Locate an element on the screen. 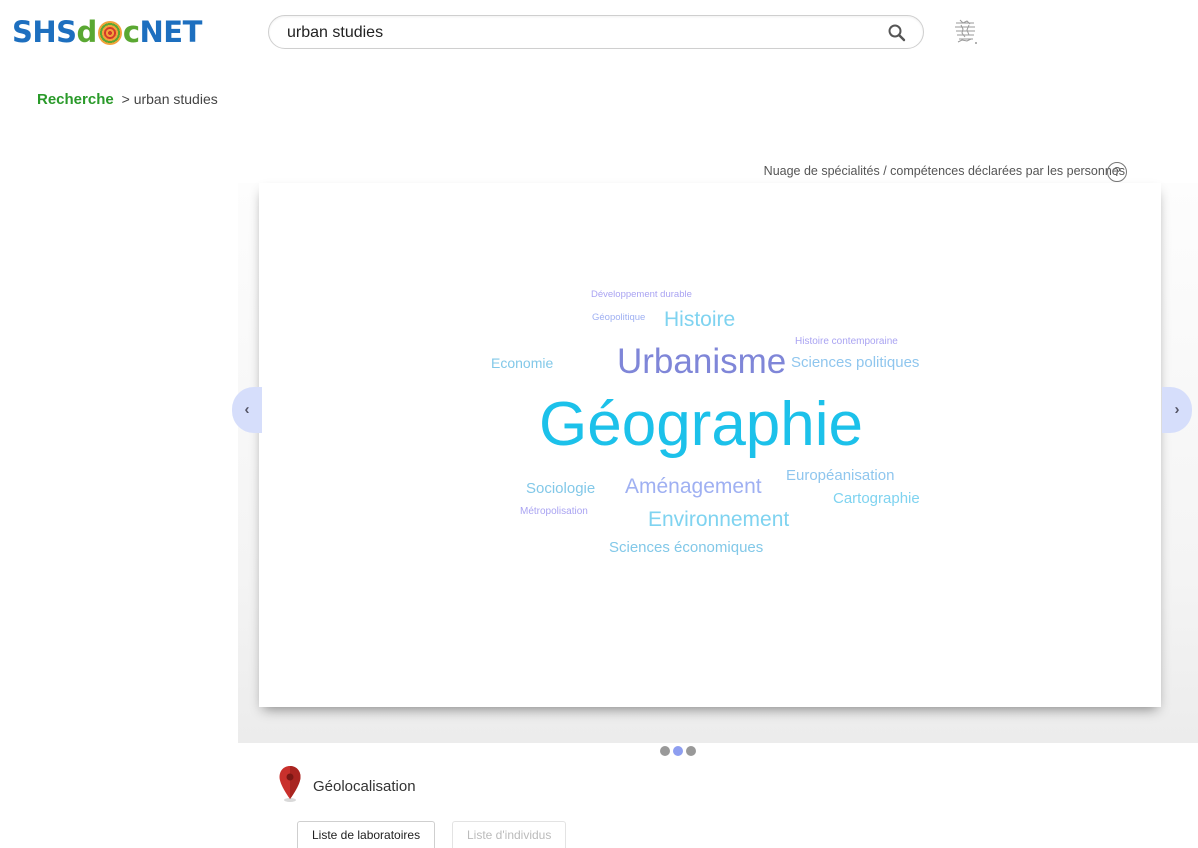  search-input is located at coordinates (577, 33).